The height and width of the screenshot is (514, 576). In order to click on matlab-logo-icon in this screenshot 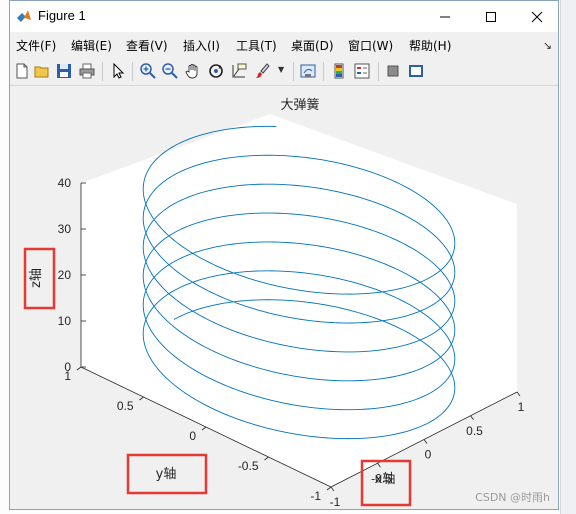, I will do `click(24, 16)`.